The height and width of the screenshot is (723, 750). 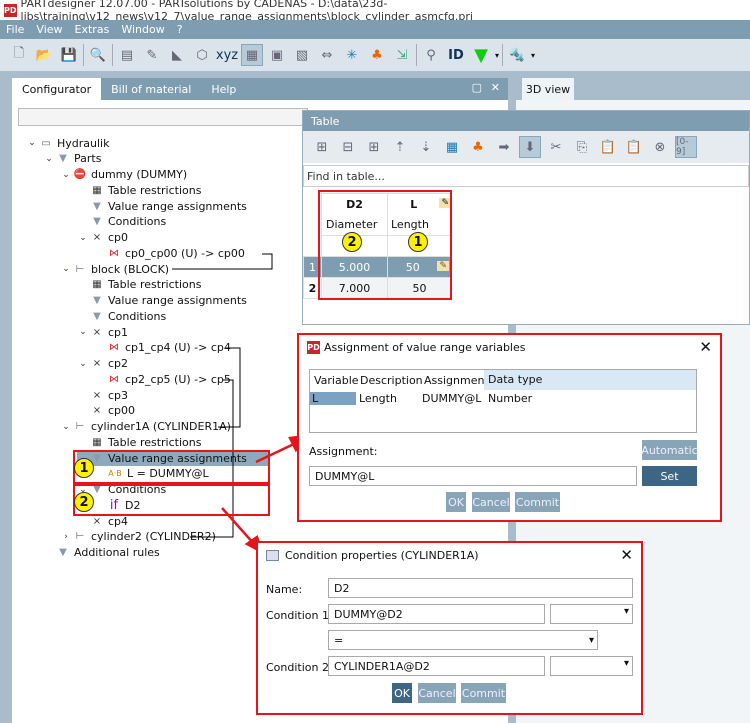 I want to click on insert-icon: ⊞, so click(x=374, y=147).